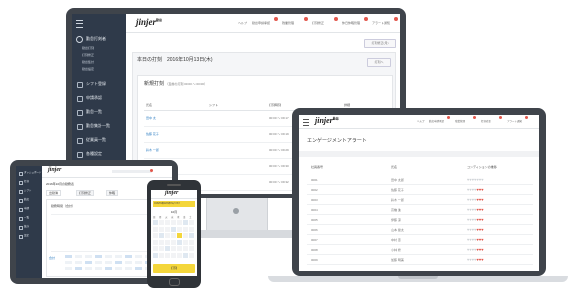 The image size is (579, 291). Describe the element at coordinates (174, 282) in the screenshot. I see `phone-home-button` at that location.